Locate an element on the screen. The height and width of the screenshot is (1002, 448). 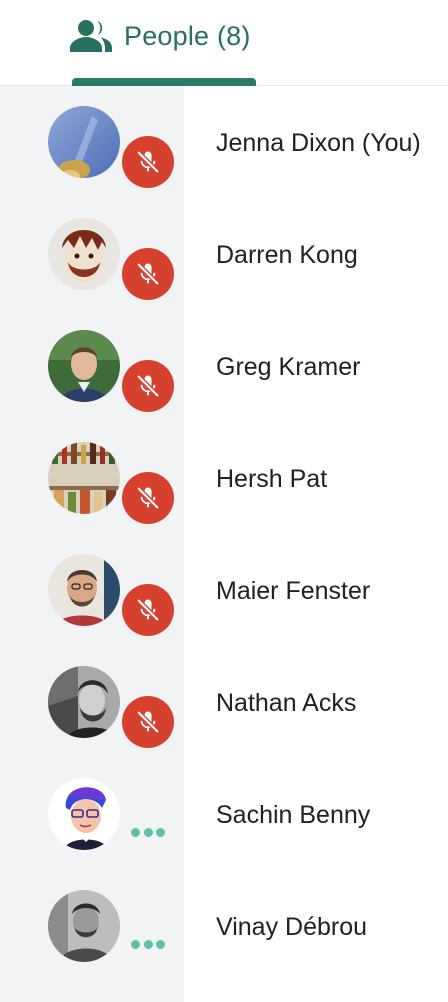
participant-row: Darren Kong is located at coordinates (224, 254).